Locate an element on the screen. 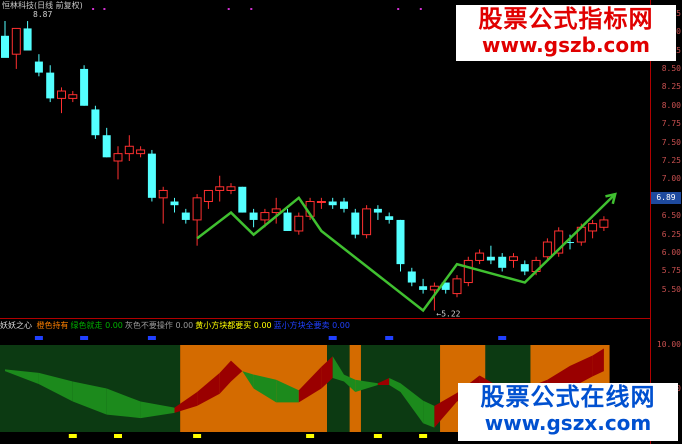 Image resolution: width=682 pixels, height=444 pixels. watermark-bottom: 股票公式在线网 www.gszx.com is located at coordinates (568, 412).